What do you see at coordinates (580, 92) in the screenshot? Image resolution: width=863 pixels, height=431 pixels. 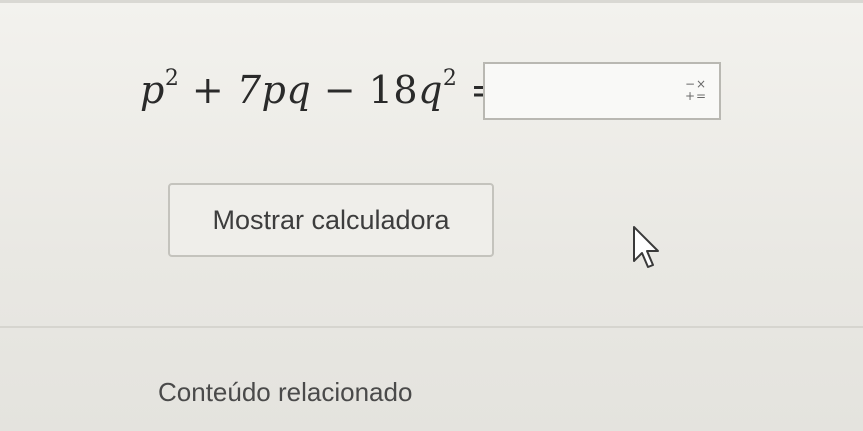 I see `answer-input` at bounding box center [580, 92].